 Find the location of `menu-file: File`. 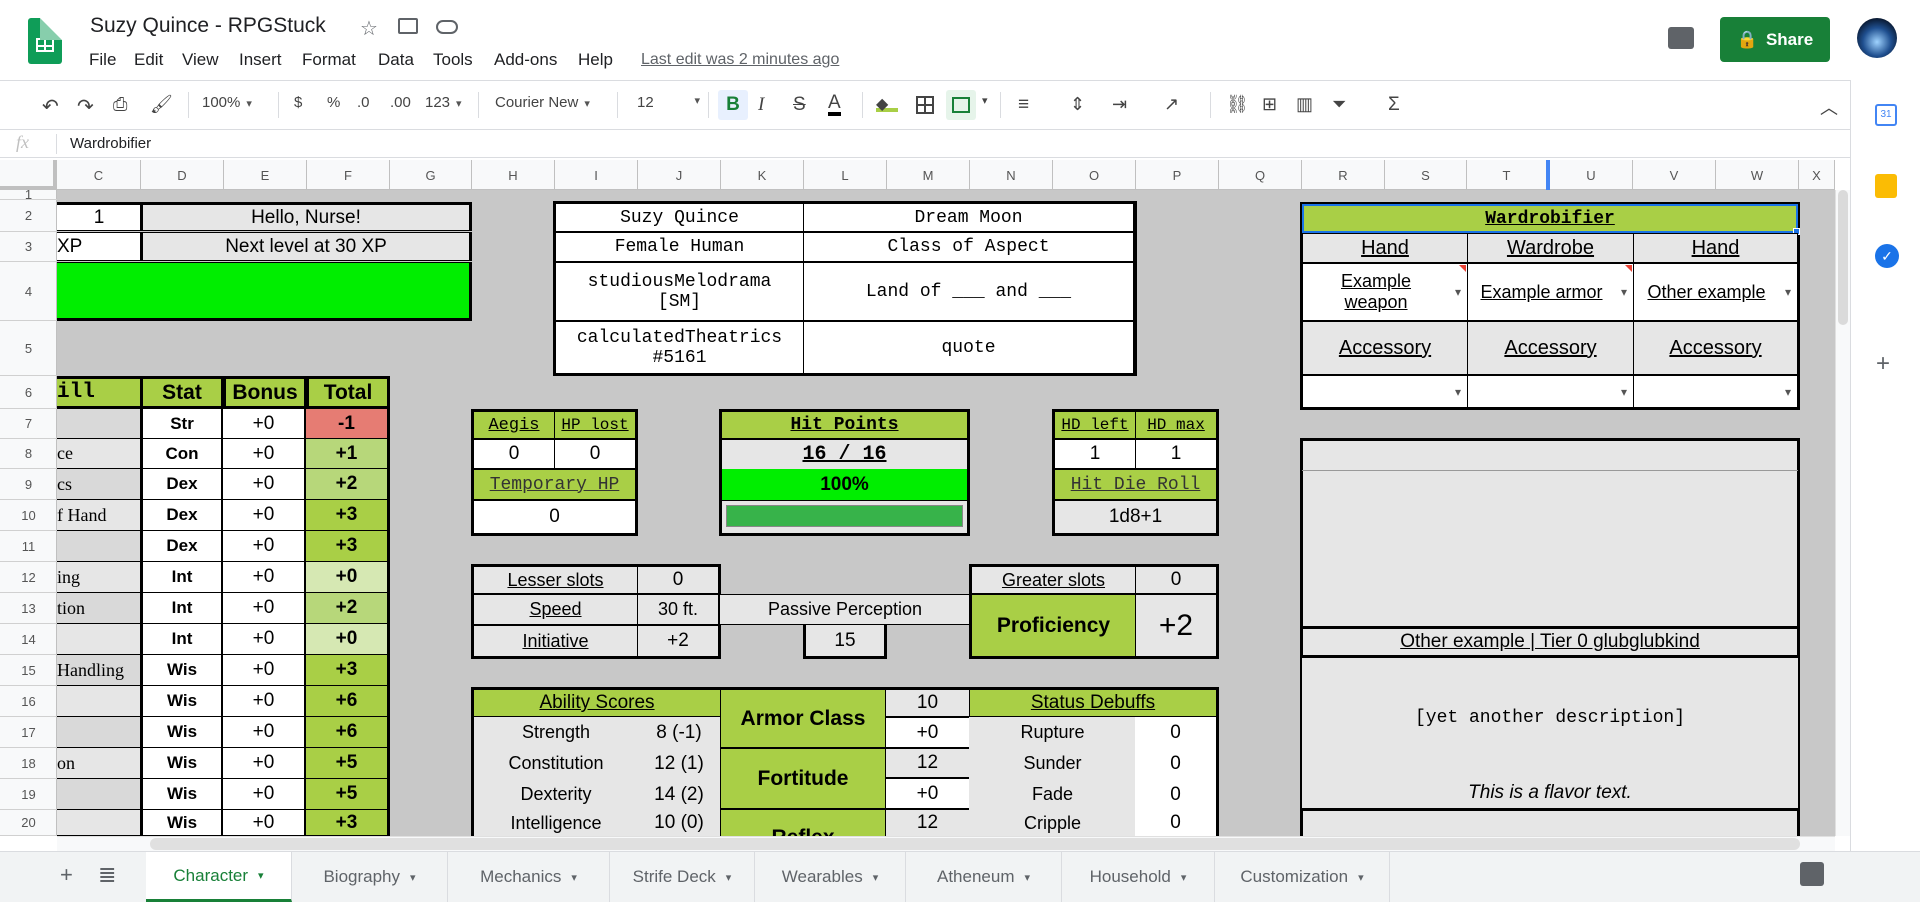

menu-file: File is located at coordinates (102, 60).